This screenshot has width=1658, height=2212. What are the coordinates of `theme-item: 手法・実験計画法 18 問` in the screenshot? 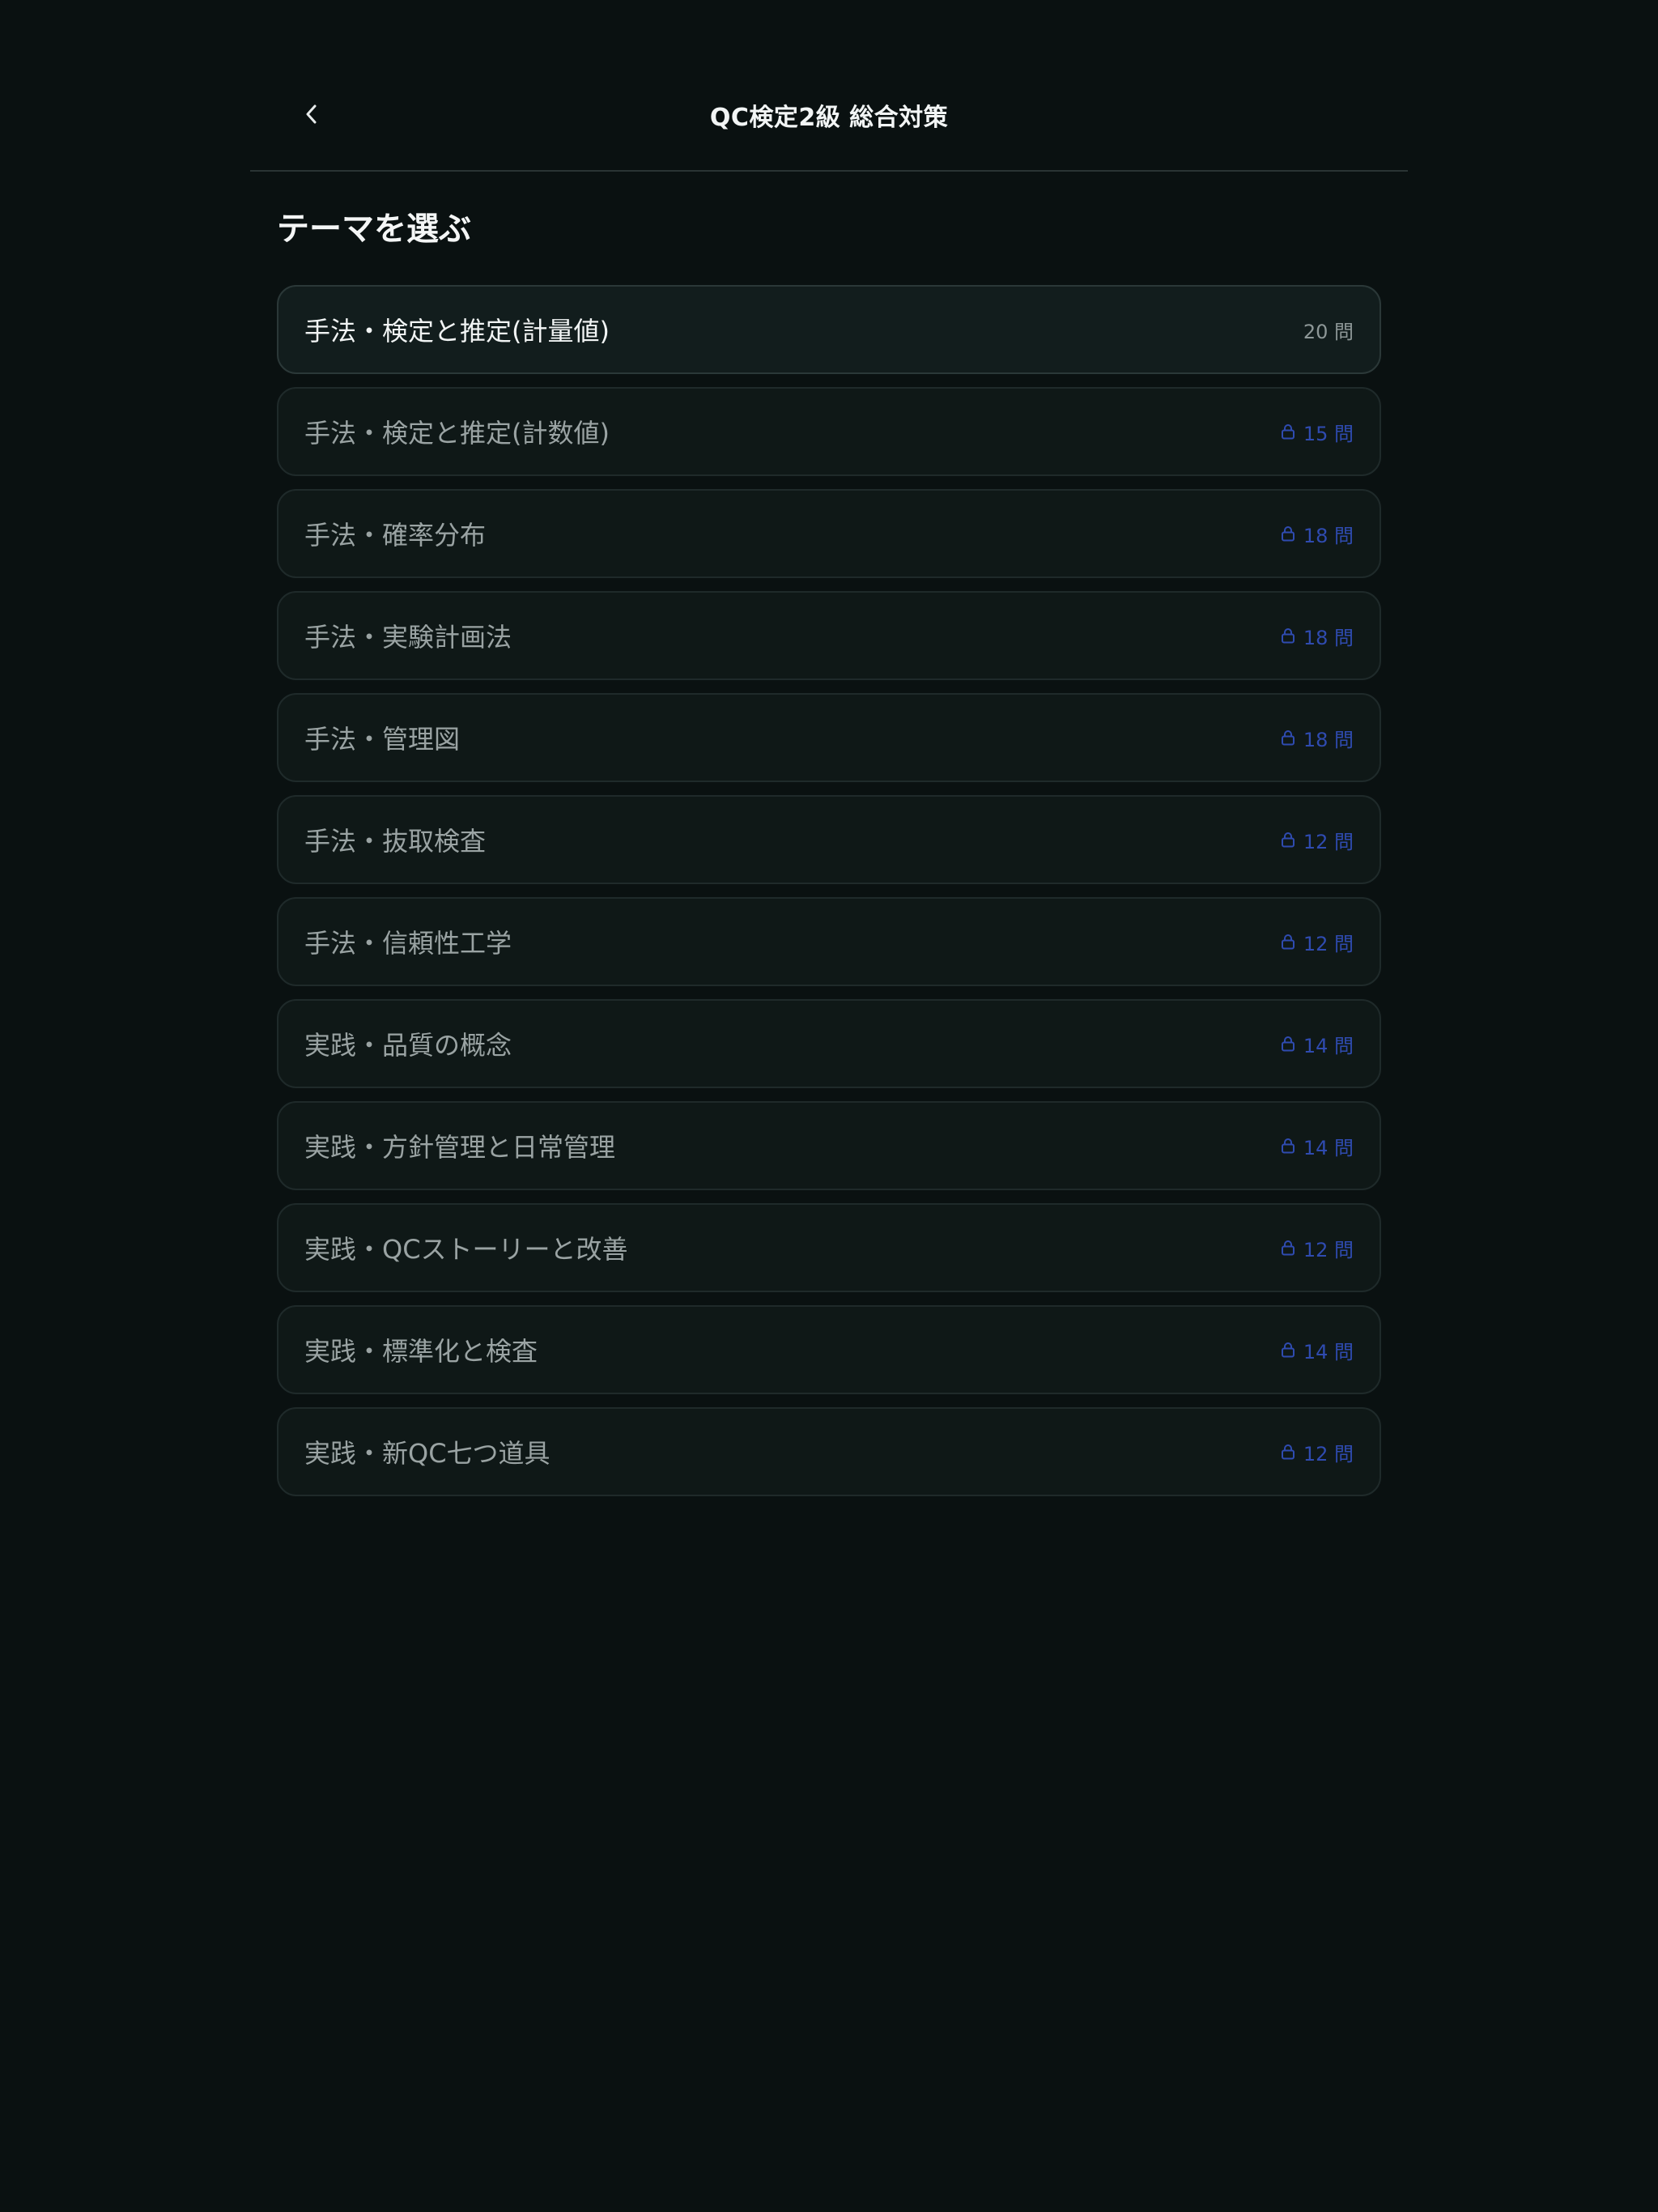 It's located at (829, 636).